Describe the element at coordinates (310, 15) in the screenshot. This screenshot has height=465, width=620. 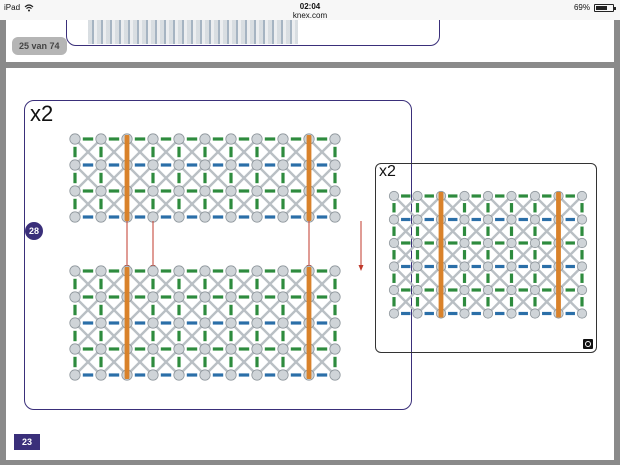
I see `address-url: knex.com` at that location.